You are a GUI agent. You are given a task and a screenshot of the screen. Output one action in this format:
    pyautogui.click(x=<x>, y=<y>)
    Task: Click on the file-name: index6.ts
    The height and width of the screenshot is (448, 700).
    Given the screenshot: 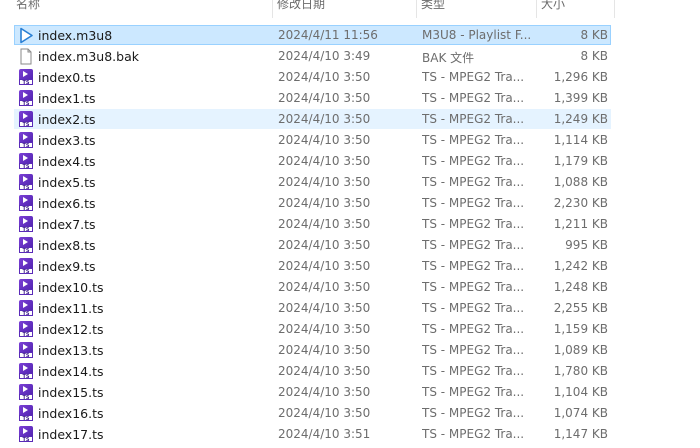 What is the action you would take?
    pyautogui.click(x=67, y=203)
    